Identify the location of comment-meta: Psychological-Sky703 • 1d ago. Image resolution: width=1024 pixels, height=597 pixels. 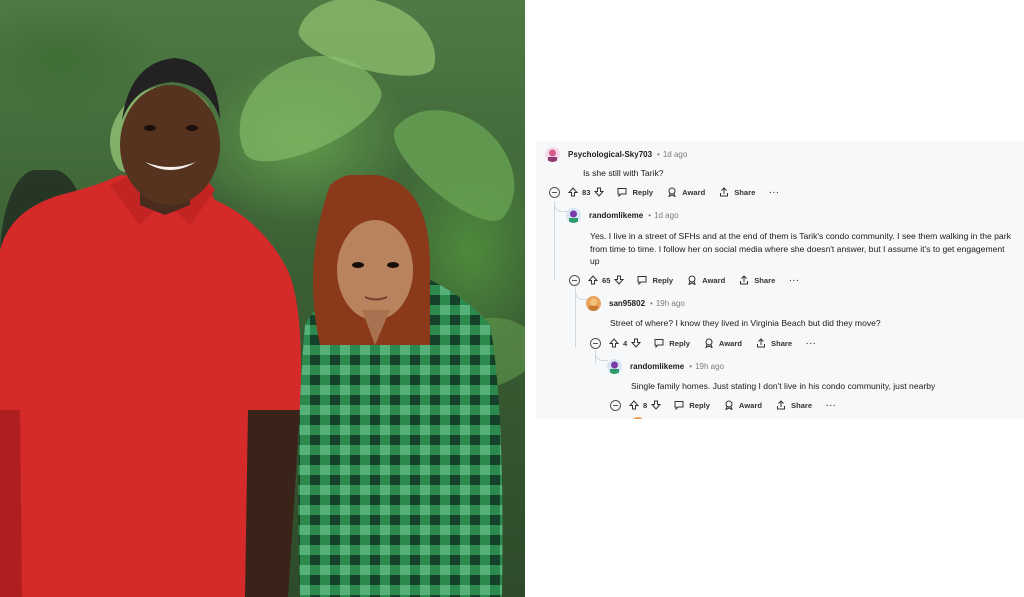
(616, 154).